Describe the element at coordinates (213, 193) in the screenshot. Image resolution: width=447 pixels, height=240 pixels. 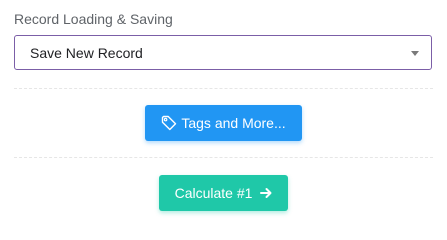
I see `calculate-button-label: Calculate #1` at that location.